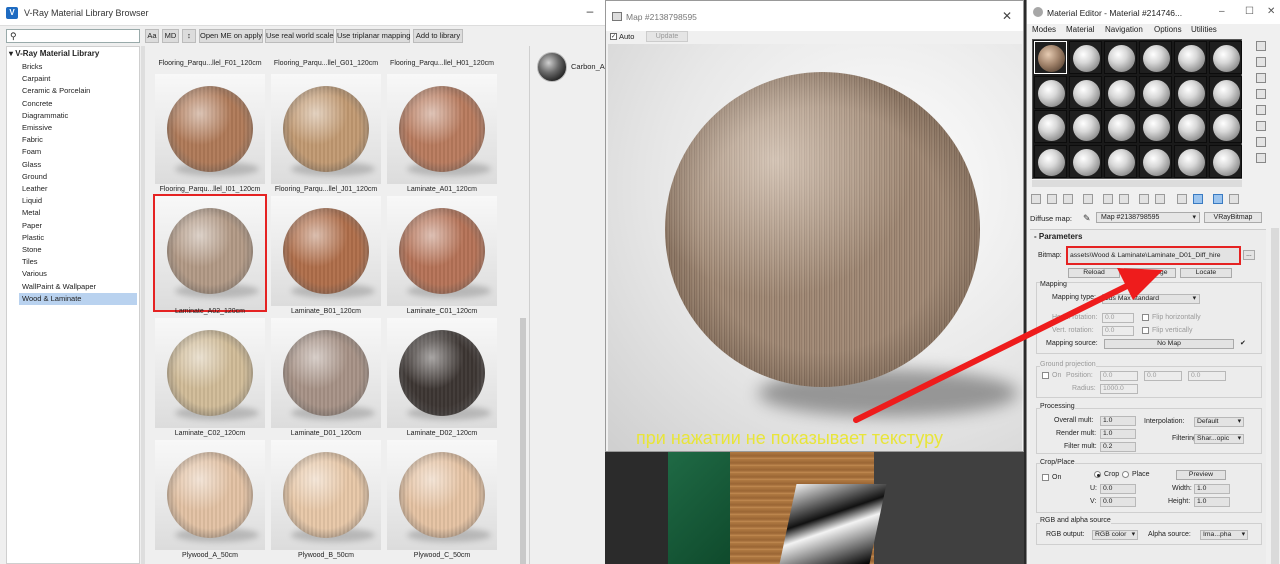 Image resolution: width=1280 pixels, height=564 pixels. I want to click on editor-scrollbar, so click(1275, 396).